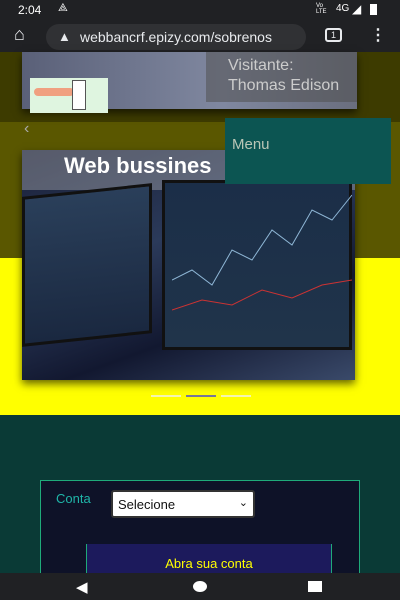  What do you see at coordinates (284, 85) in the screenshot?
I see `visitor-name: Thomas Edison` at bounding box center [284, 85].